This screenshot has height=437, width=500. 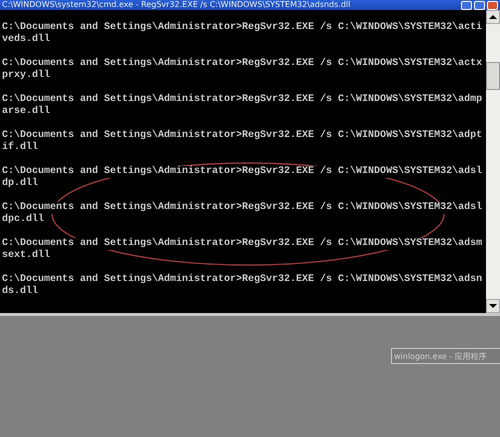 What do you see at coordinates (493, 161) in the screenshot?
I see `scrollbar` at bounding box center [493, 161].